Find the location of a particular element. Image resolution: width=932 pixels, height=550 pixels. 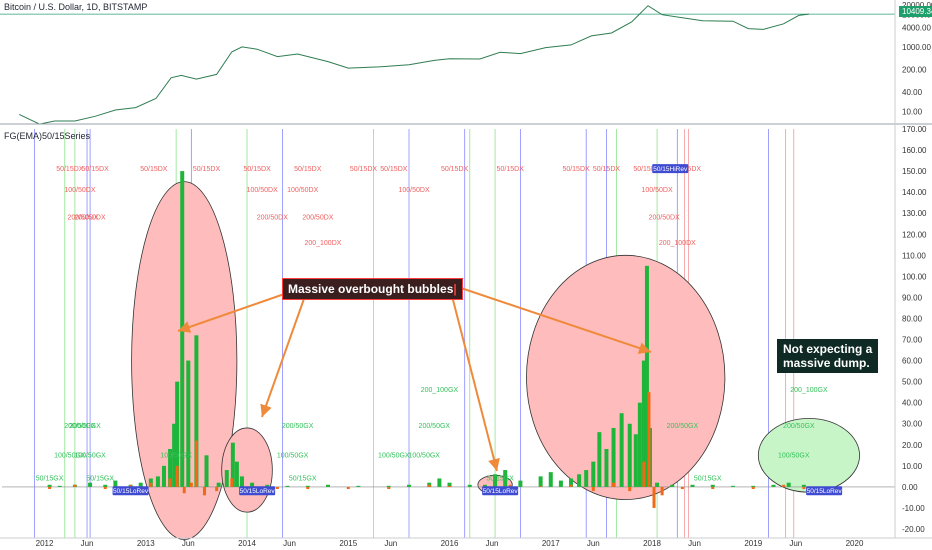

last-price-badge: 10409.34 is located at coordinates (915, 11).